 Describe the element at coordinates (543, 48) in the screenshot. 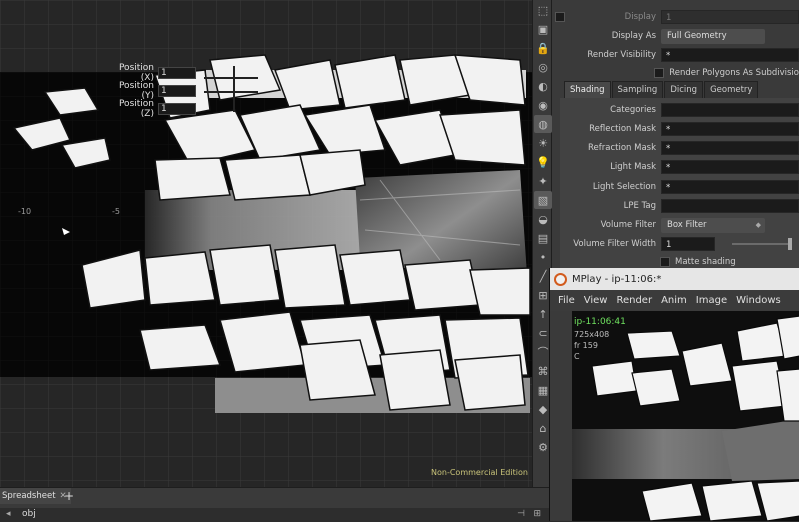

I see `lock-icon: 🔒` at that location.